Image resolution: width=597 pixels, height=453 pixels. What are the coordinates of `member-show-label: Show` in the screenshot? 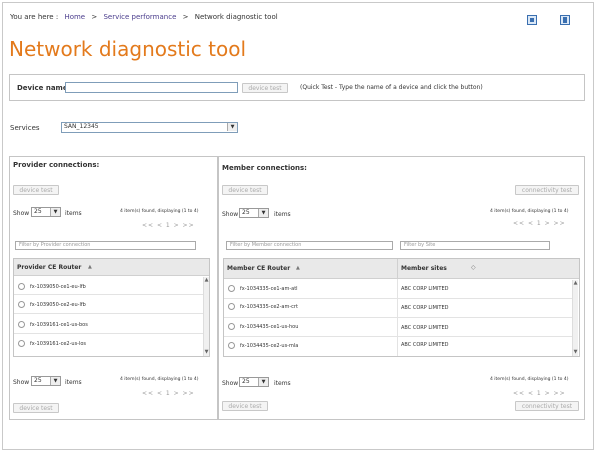 It's located at (230, 214).